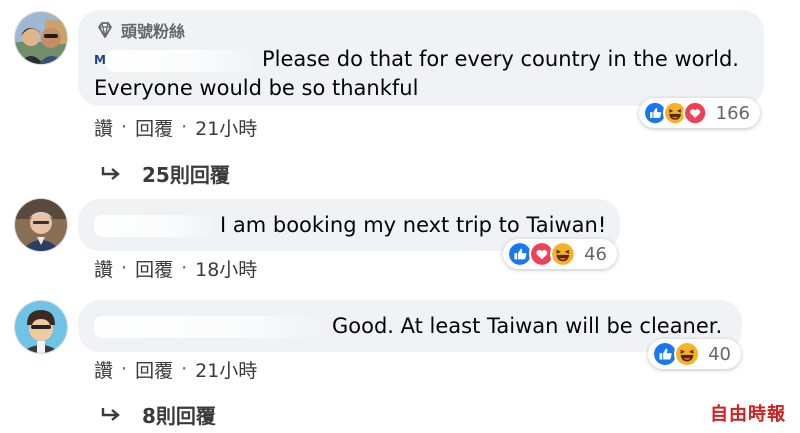 The image size is (800, 433). What do you see at coordinates (350, 225) in the screenshot?
I see `comment-text: I am booking my next trip to Taiwan!` at bounding box center [350, 225].